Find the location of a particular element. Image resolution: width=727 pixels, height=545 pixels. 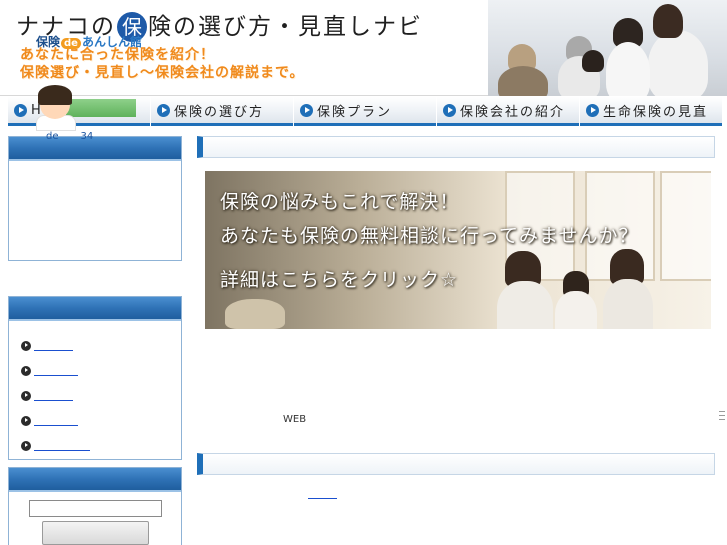

logo-badge: de is located at coordinates (71, 43).